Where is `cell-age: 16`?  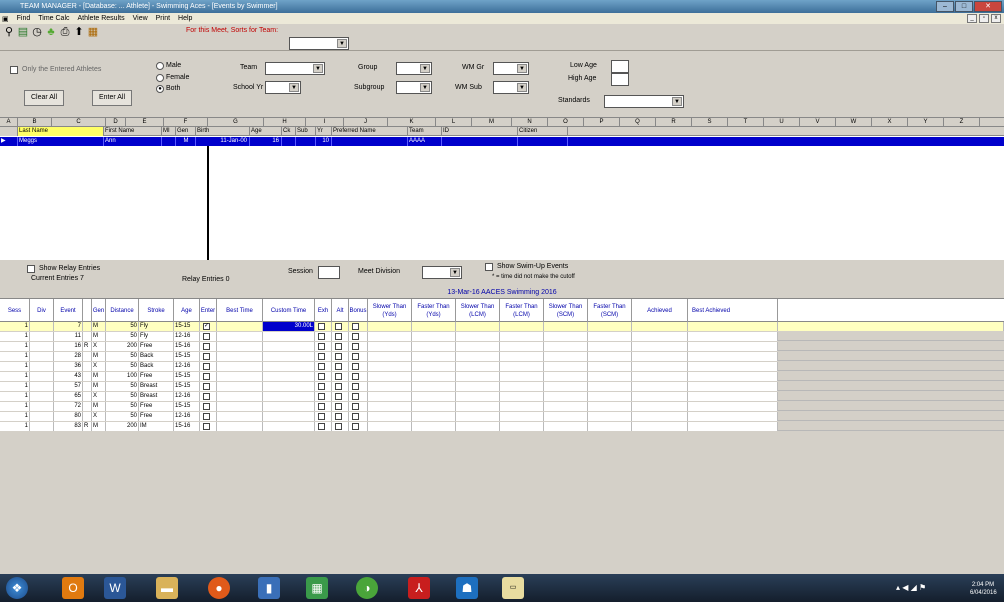
cell-age: 16 is located at coordinates (266, 141).